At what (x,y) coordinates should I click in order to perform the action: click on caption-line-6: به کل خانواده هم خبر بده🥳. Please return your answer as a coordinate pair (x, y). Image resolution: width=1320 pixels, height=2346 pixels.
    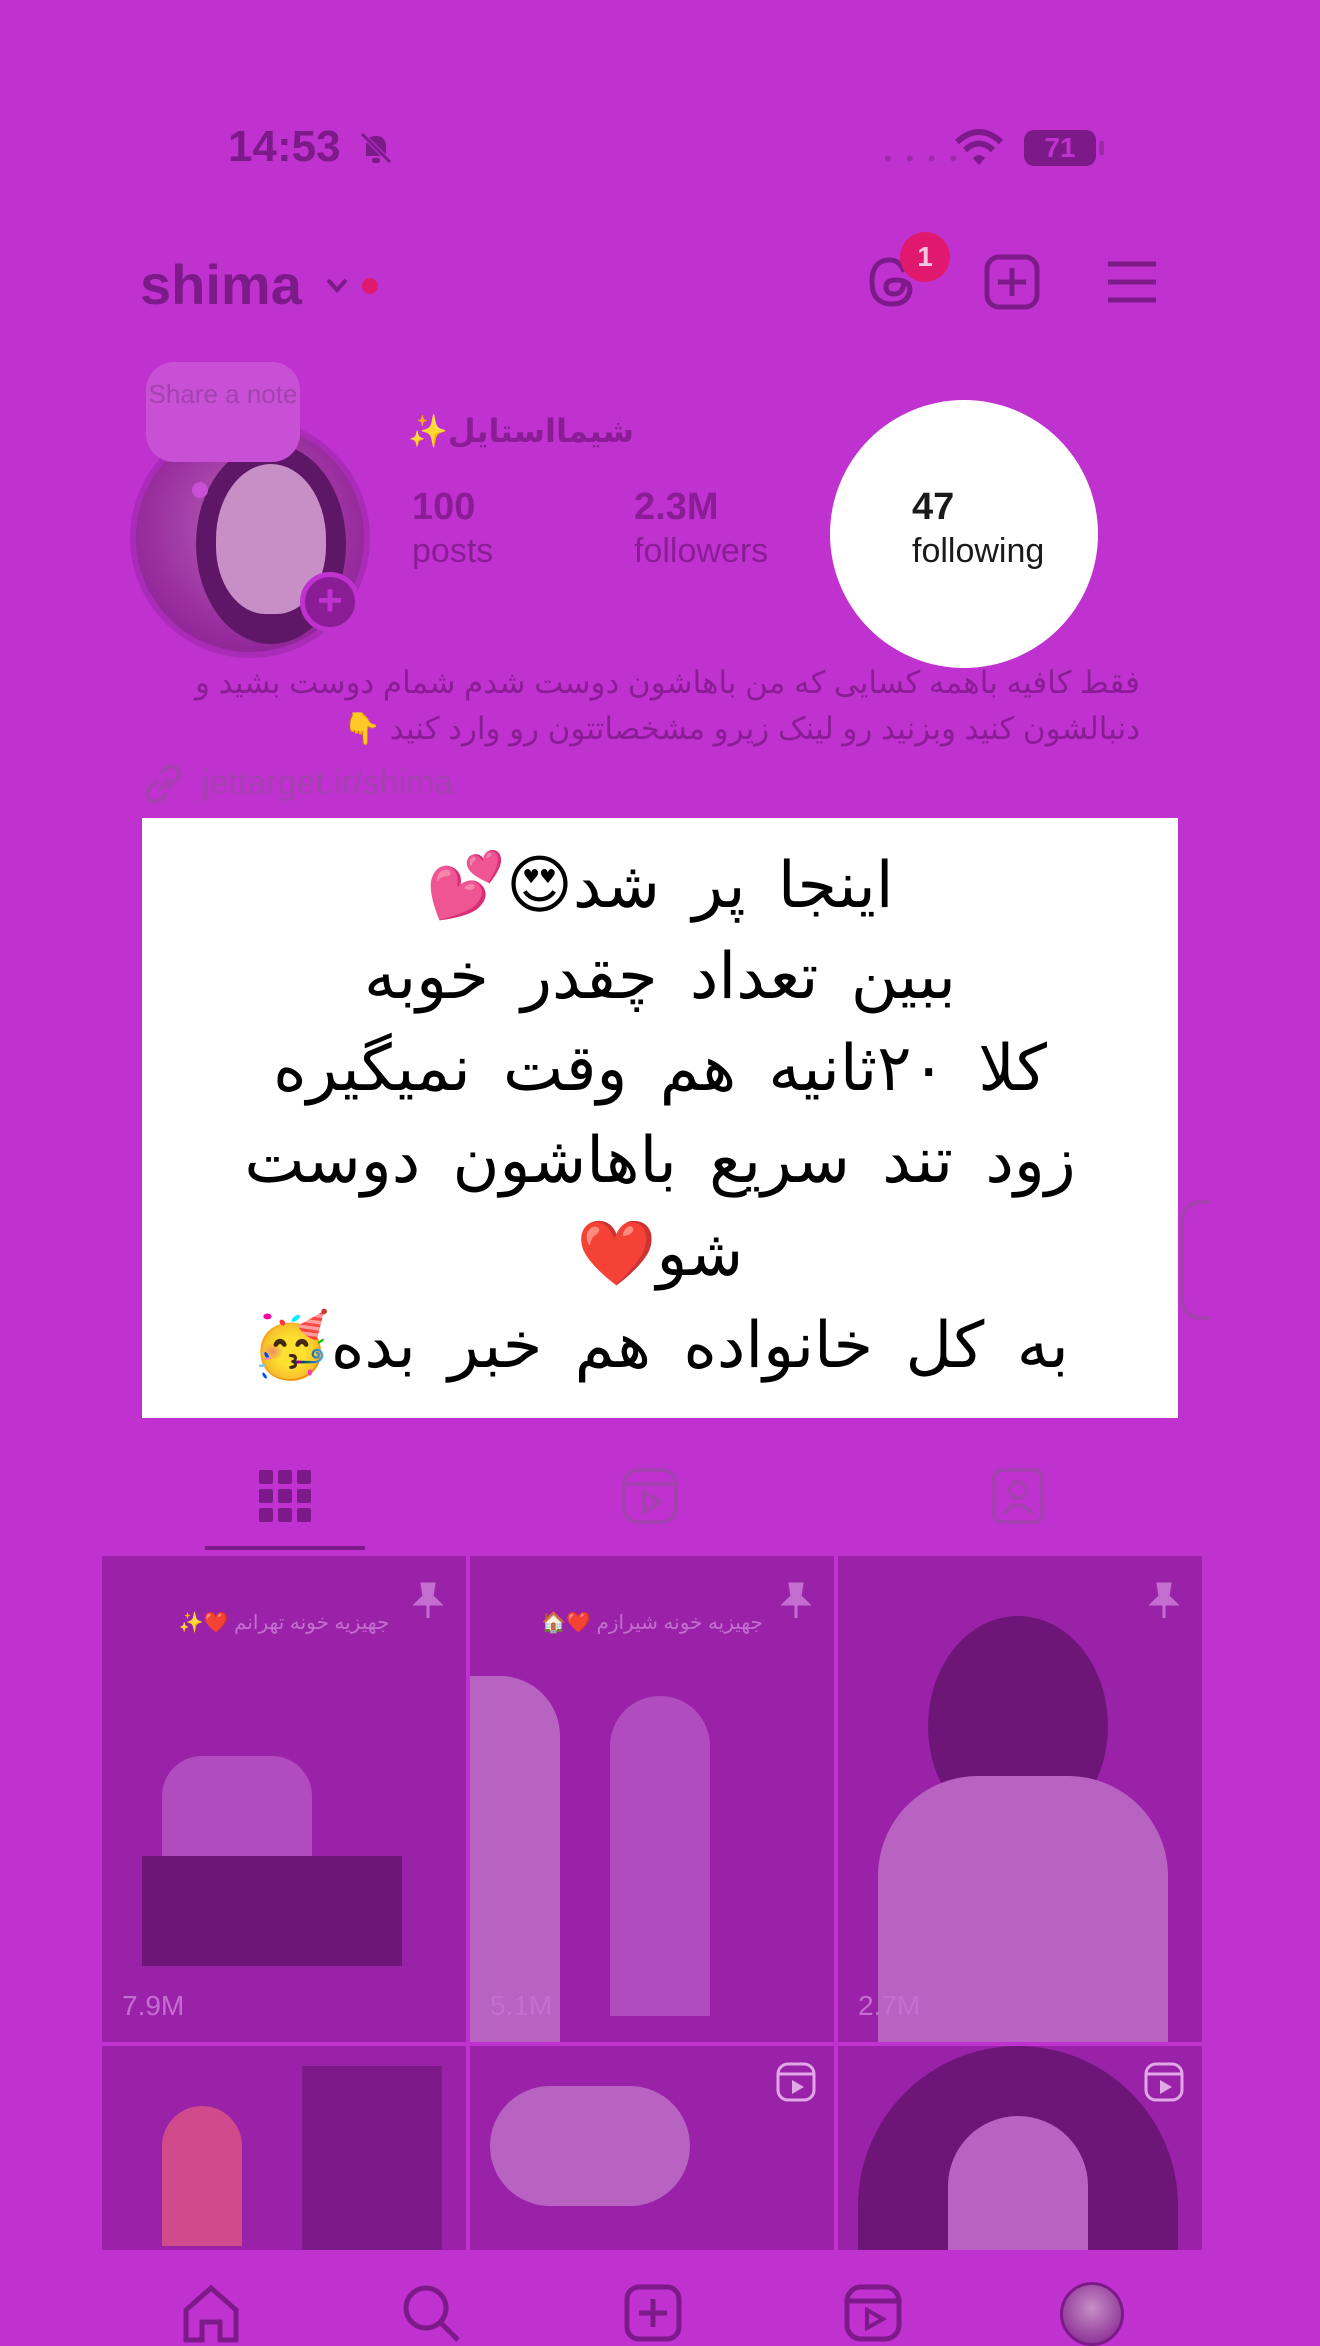
    Looking at the image, I should click on (660, 1346).